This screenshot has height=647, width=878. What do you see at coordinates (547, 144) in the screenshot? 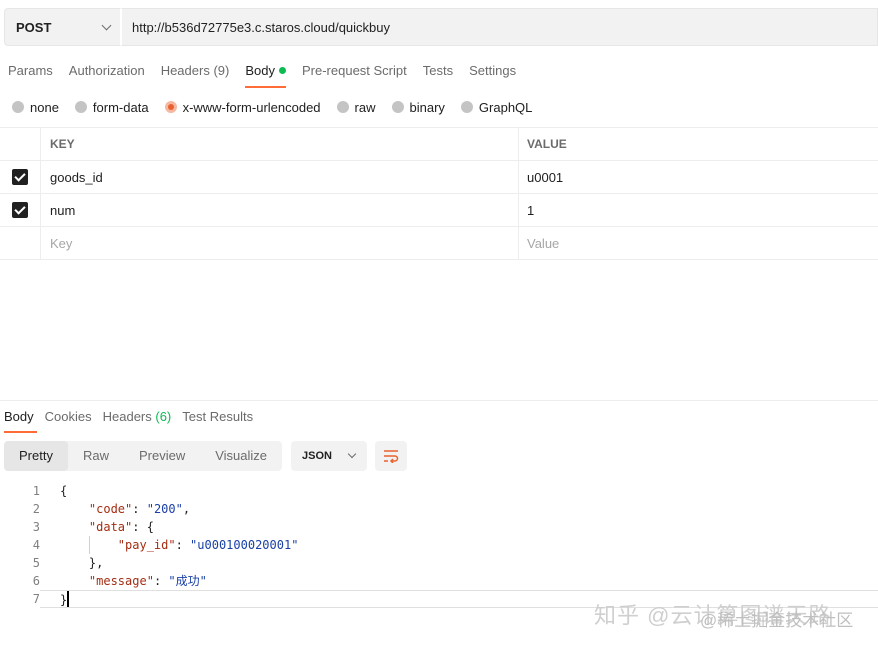
I see `value-column-header: VALUE` at bounding box center [547, 144].